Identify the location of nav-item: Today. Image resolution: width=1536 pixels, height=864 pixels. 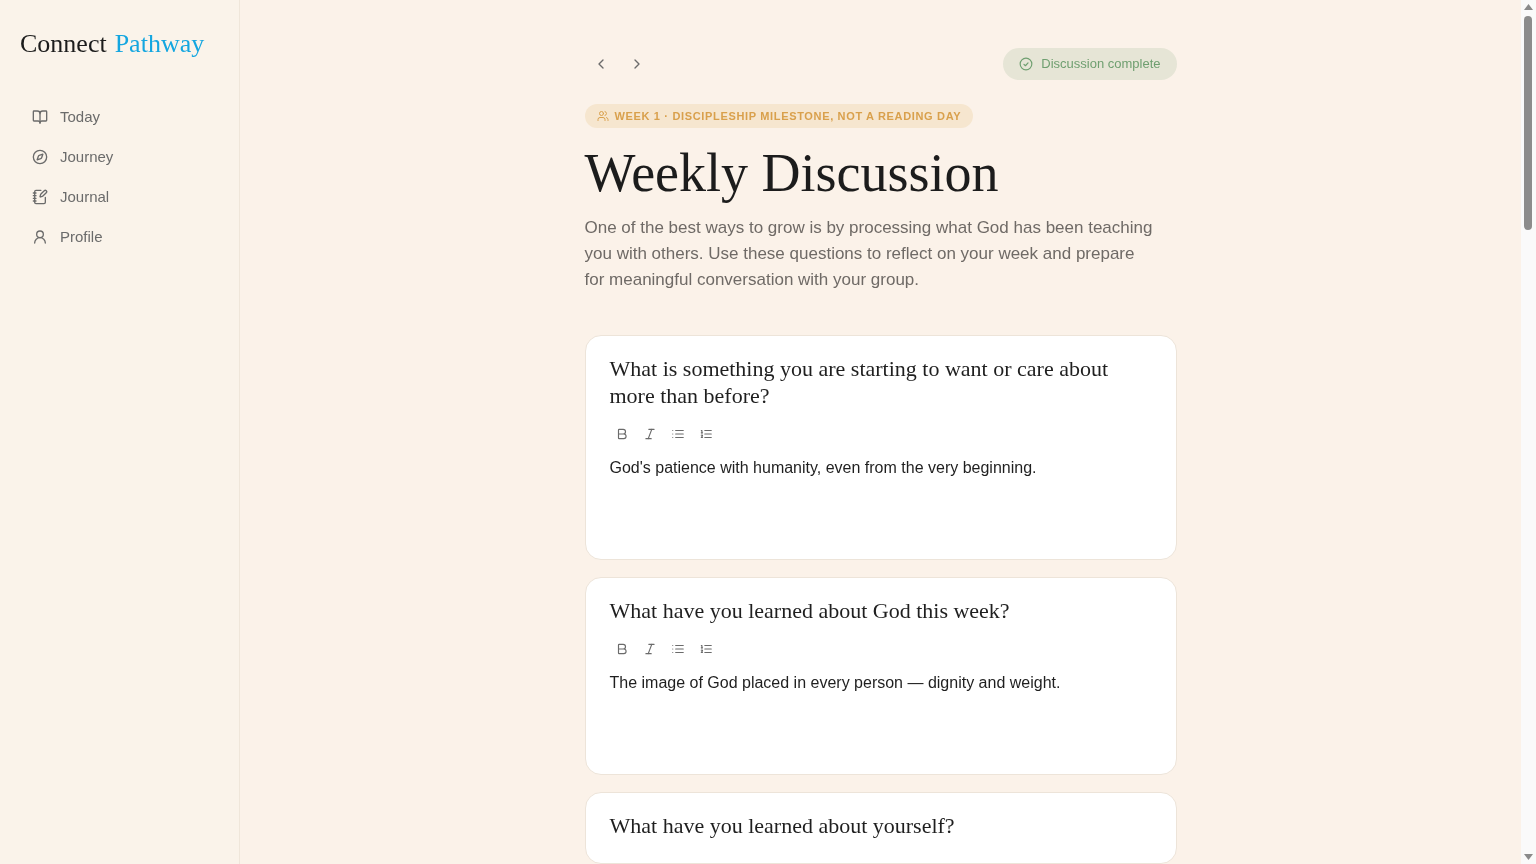
(119, 117).